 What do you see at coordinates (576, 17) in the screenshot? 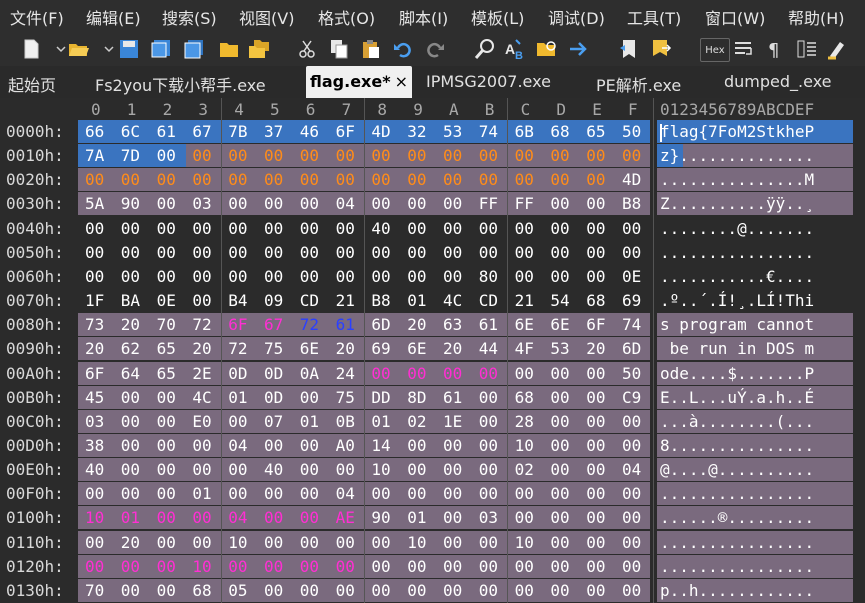
I see `menu-item: 调试(D)` at bounding box center [576, 17].